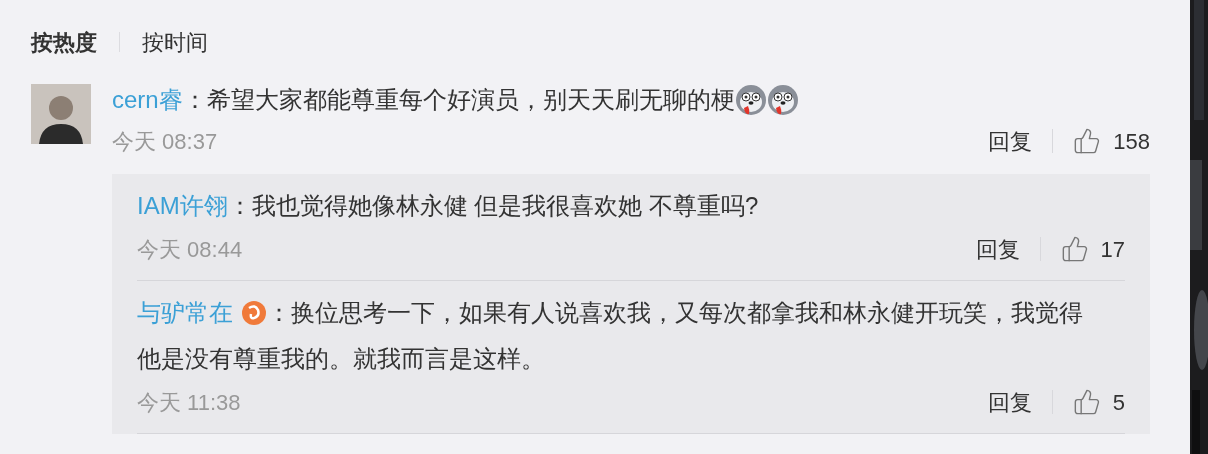  Describe the element at coordinates (61, 114) in the screenshot. I see `avatar` at that location.